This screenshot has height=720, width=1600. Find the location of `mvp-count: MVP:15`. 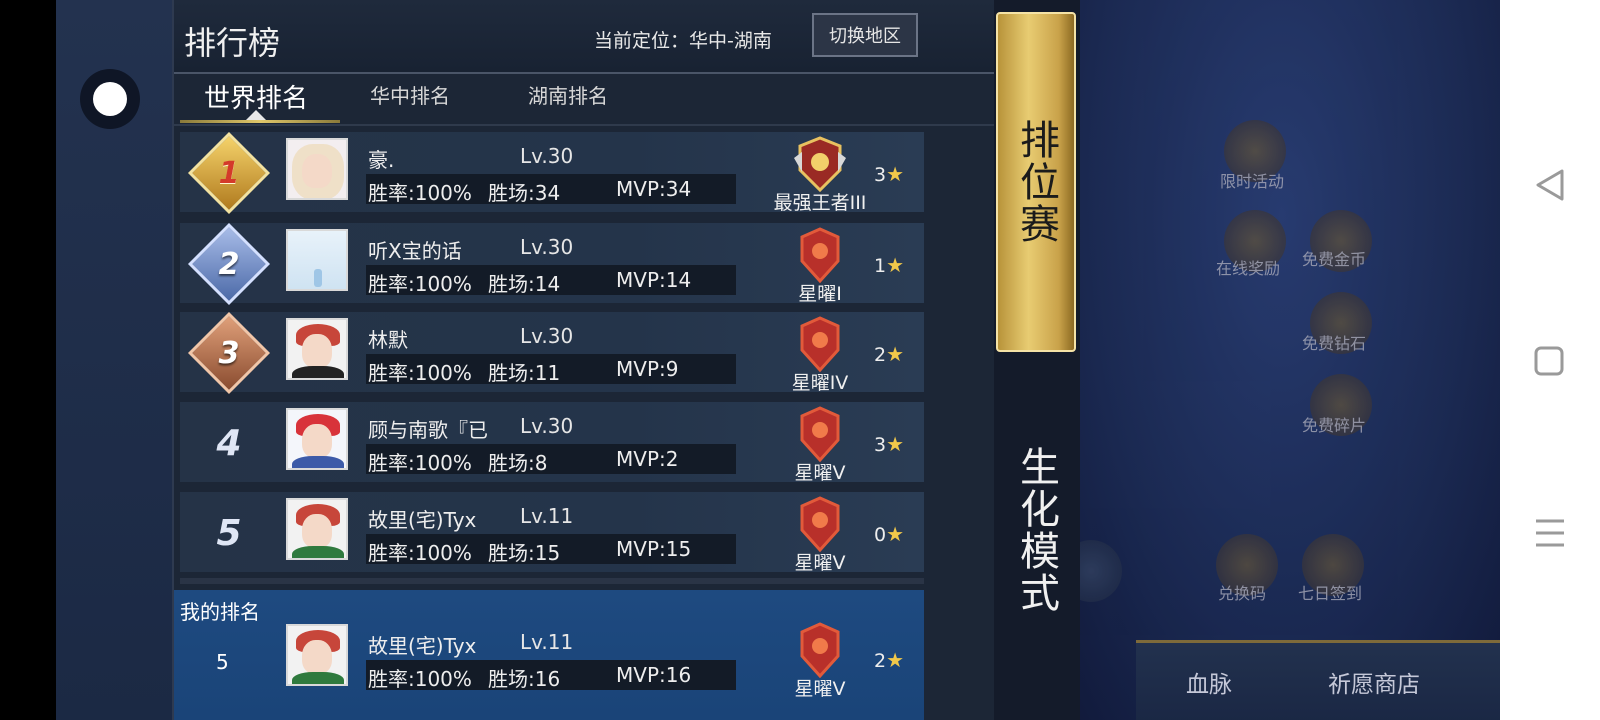

mvp-count: MVP:15 is located at coordinates (654, 549).